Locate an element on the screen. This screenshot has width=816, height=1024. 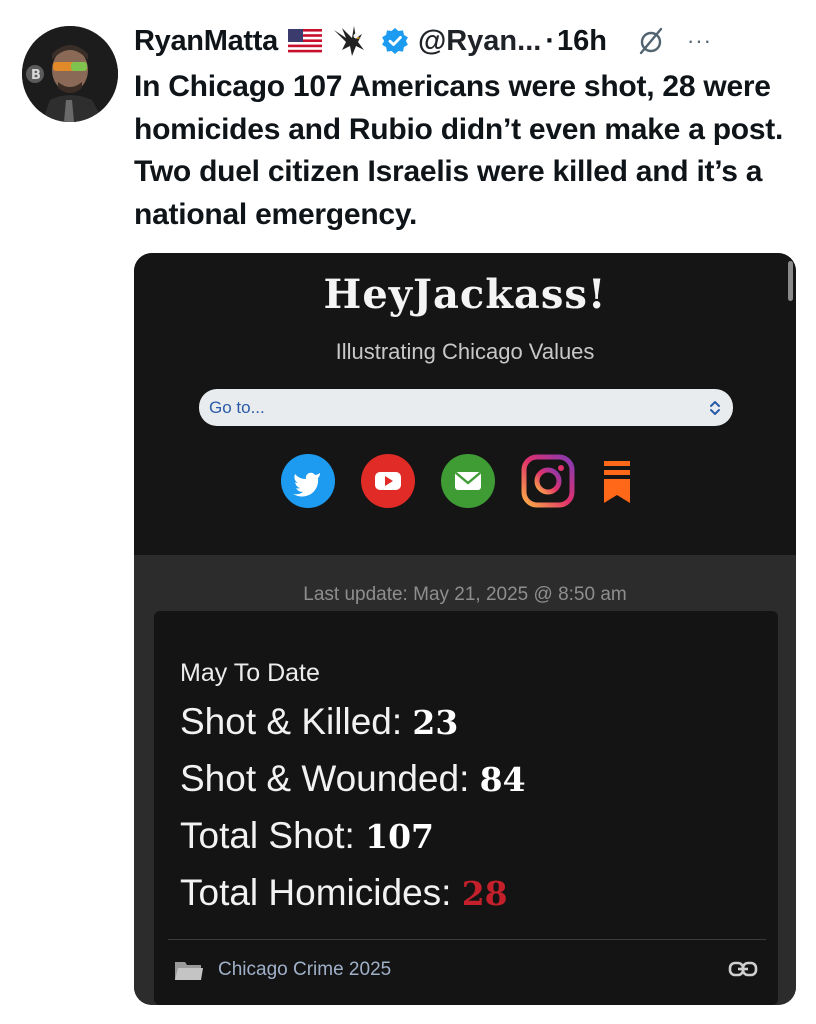
site-subtitle: Illustrating Chicago Values is located at coordinates (465, 351).